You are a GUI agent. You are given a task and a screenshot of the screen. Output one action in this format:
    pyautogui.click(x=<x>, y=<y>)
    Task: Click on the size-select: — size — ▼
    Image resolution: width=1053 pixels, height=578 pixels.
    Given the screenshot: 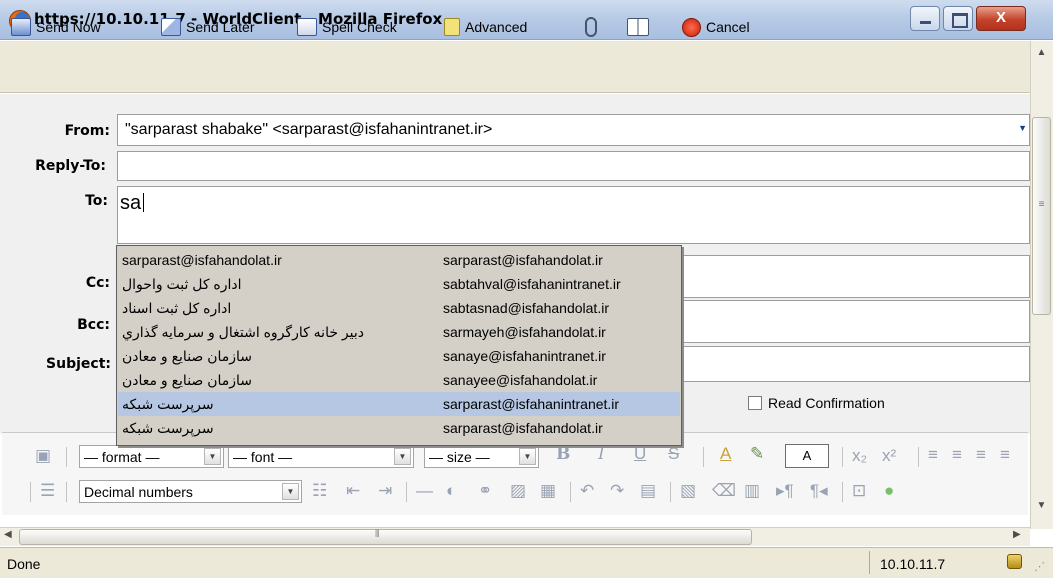 What is the action you would take?
    pyautogui.click(x=481, y=456)
    